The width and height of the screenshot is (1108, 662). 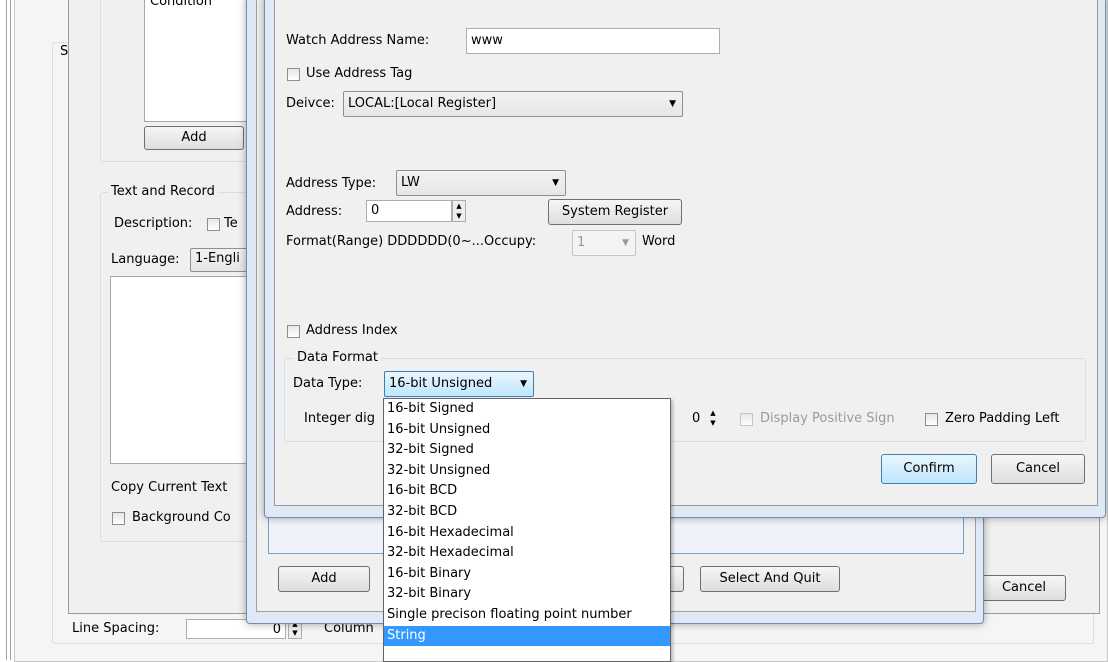 I want to click on address-spinner: ▲ ▼, so click(x=459, y=211).